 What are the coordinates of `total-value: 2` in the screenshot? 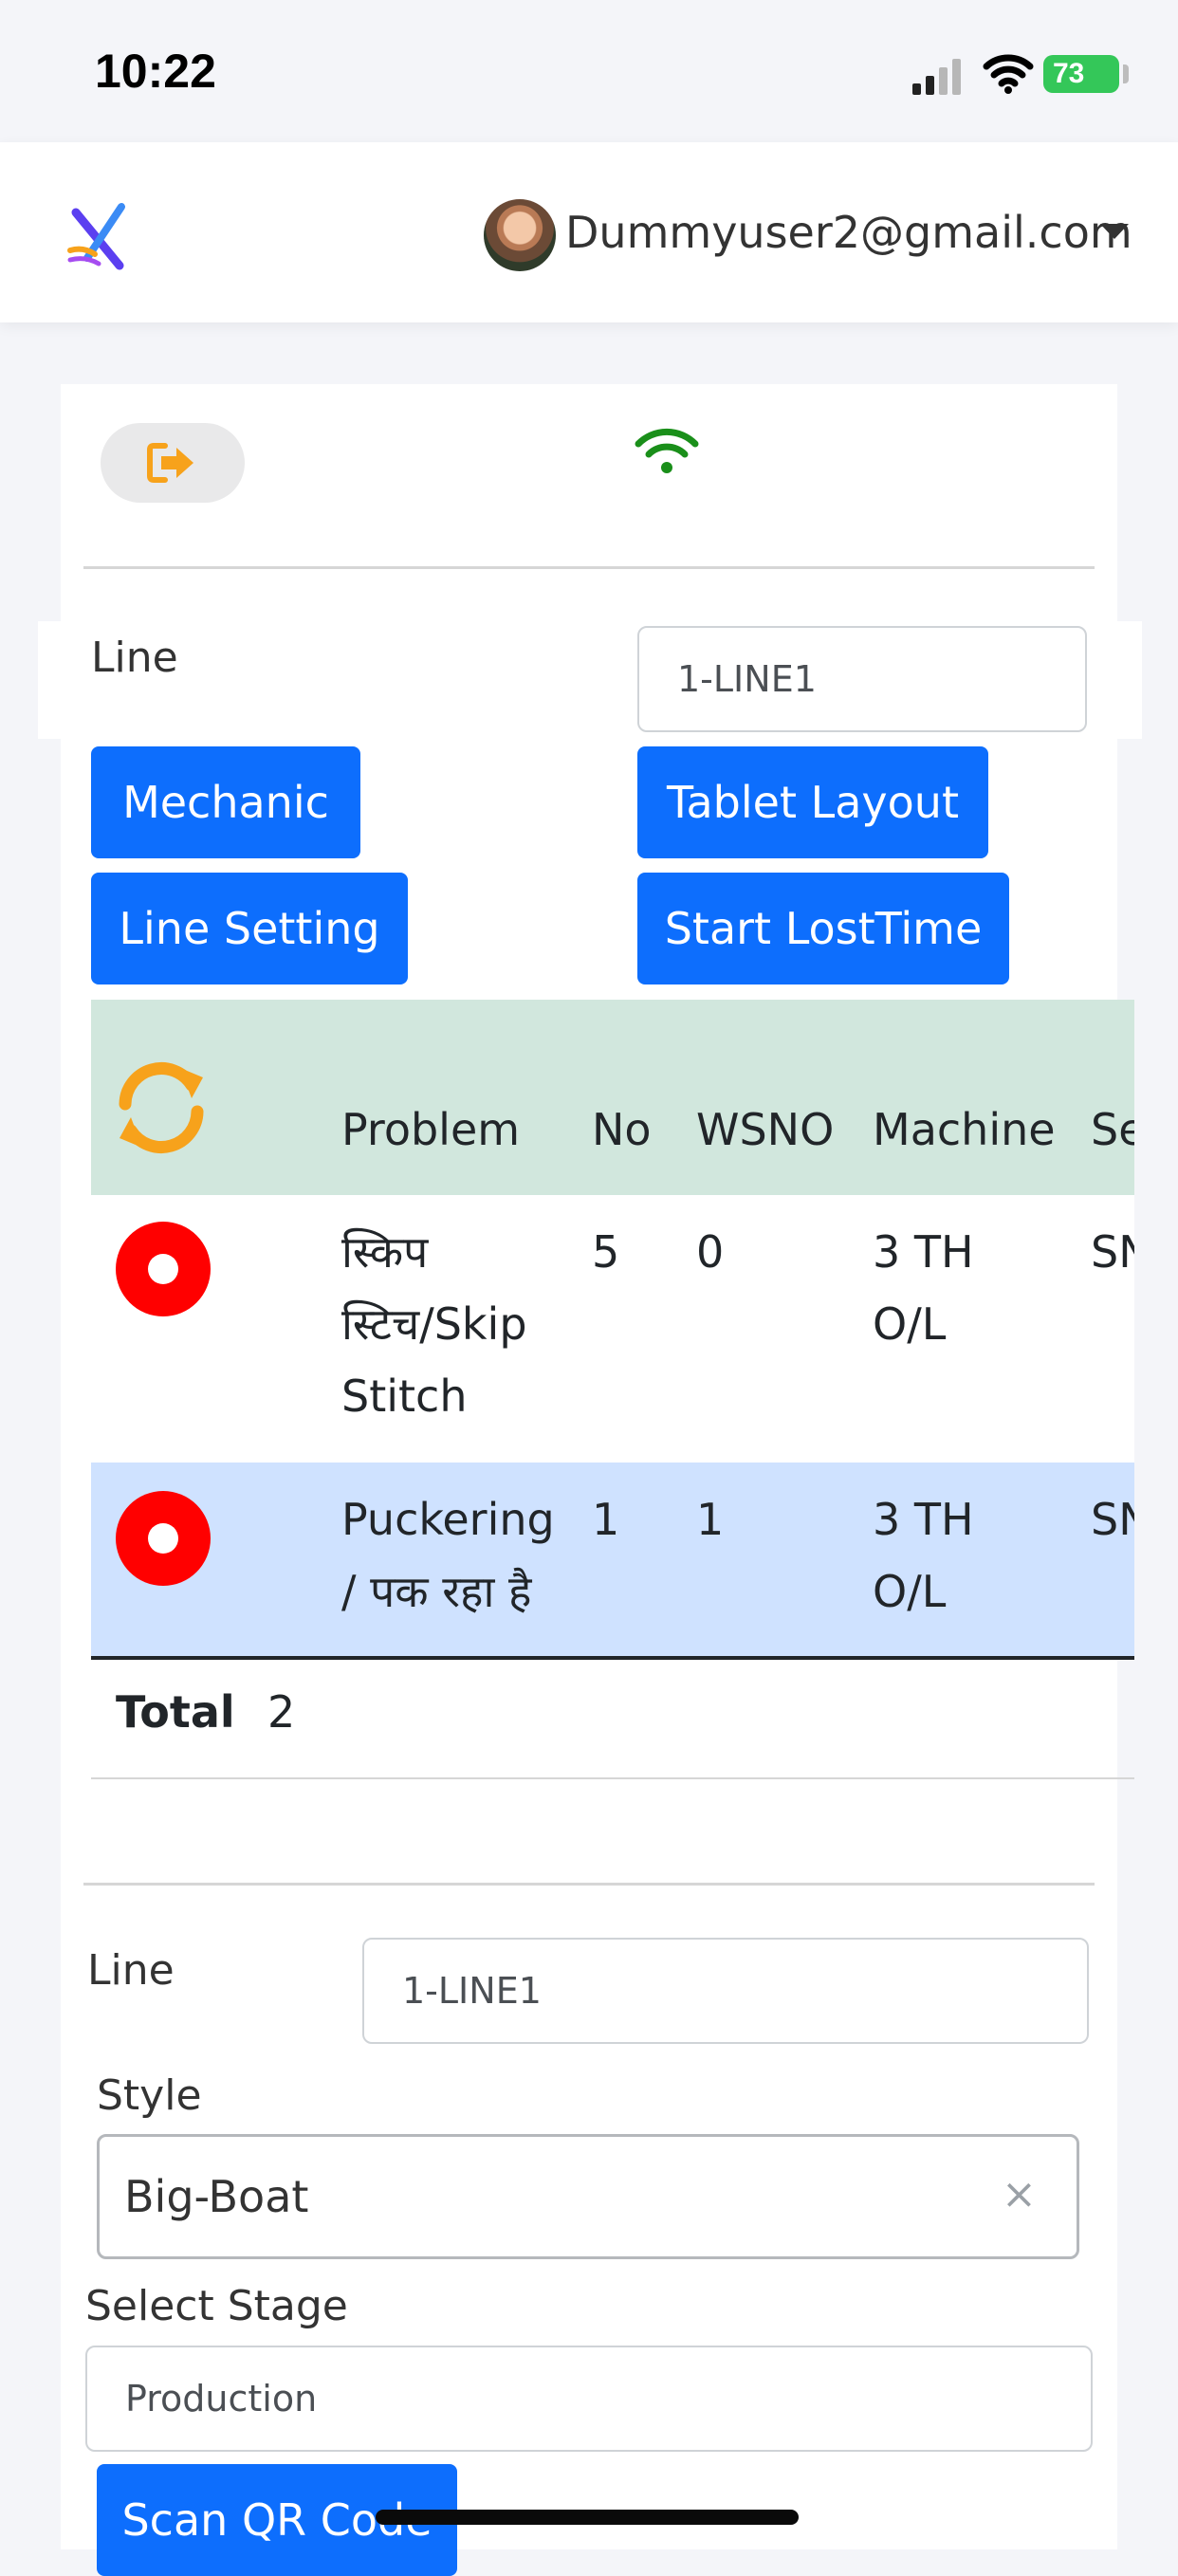 It's located at (281, 1712).